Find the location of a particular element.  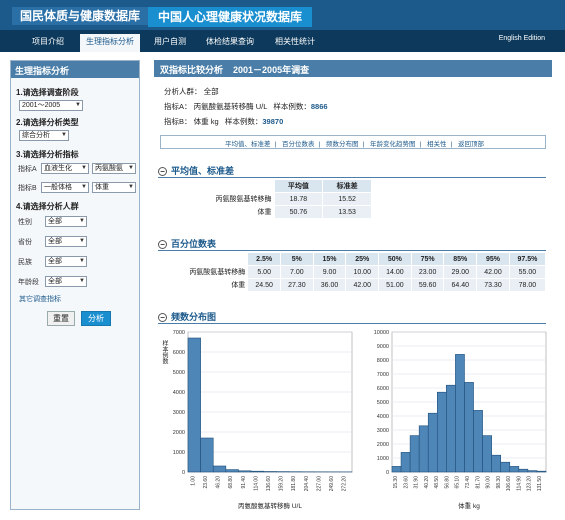

gender-select: 全部 ▼ is located at coordinates (66, 221).